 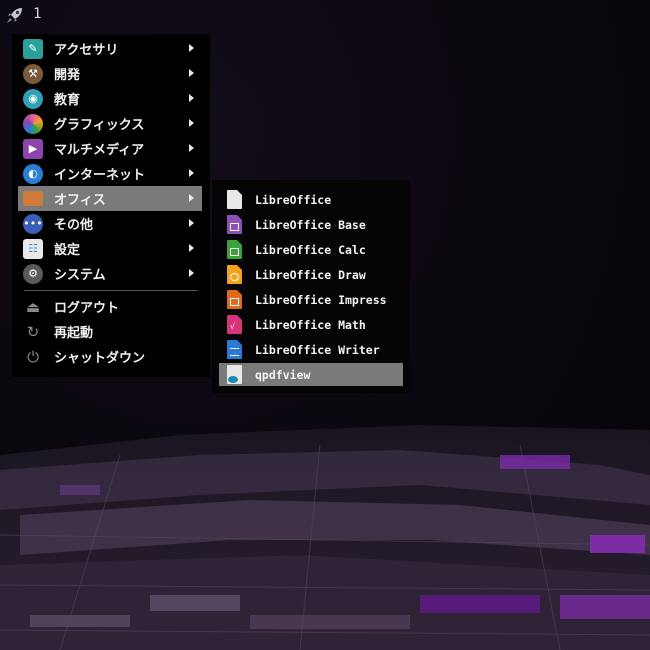 What do you see at coordinates (33, 223) in the screenshot?
I see `other-icon: •••` at bounding box center [33, 223].